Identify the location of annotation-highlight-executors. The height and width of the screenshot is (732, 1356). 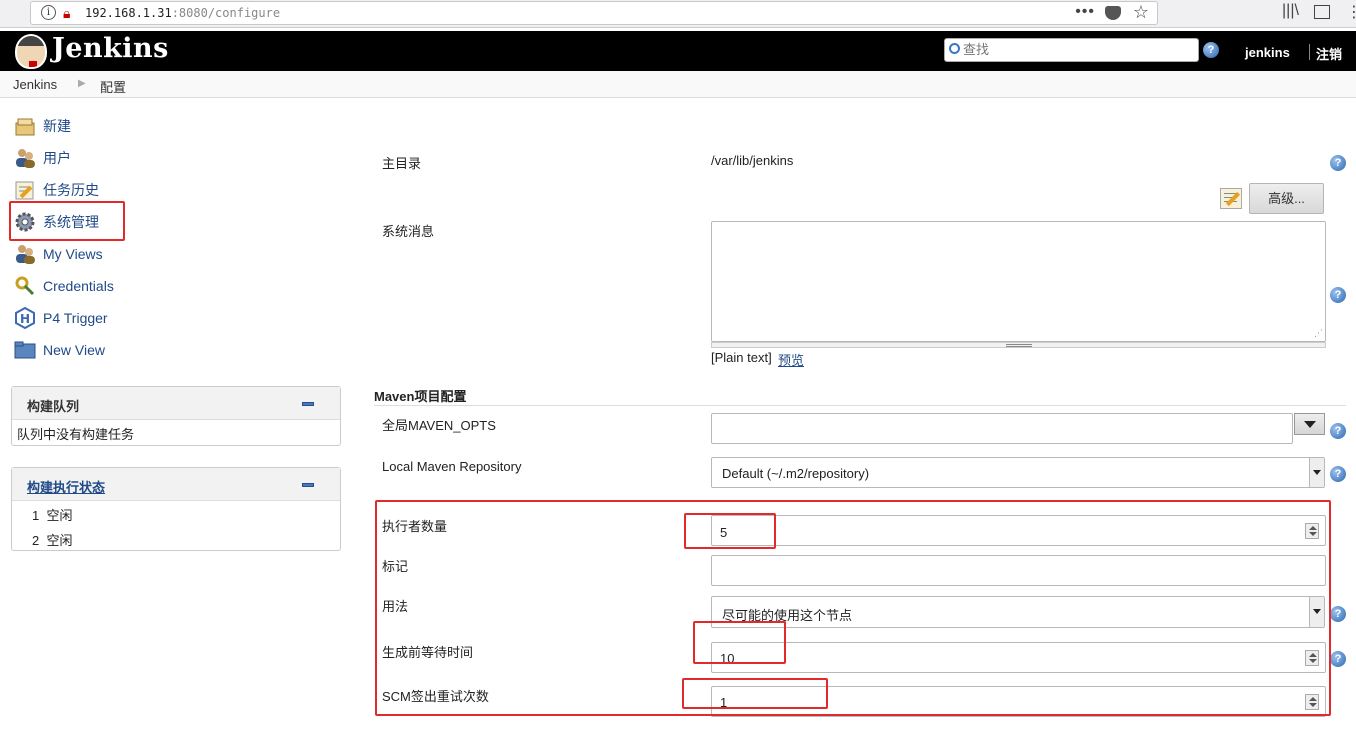
(730, 531).